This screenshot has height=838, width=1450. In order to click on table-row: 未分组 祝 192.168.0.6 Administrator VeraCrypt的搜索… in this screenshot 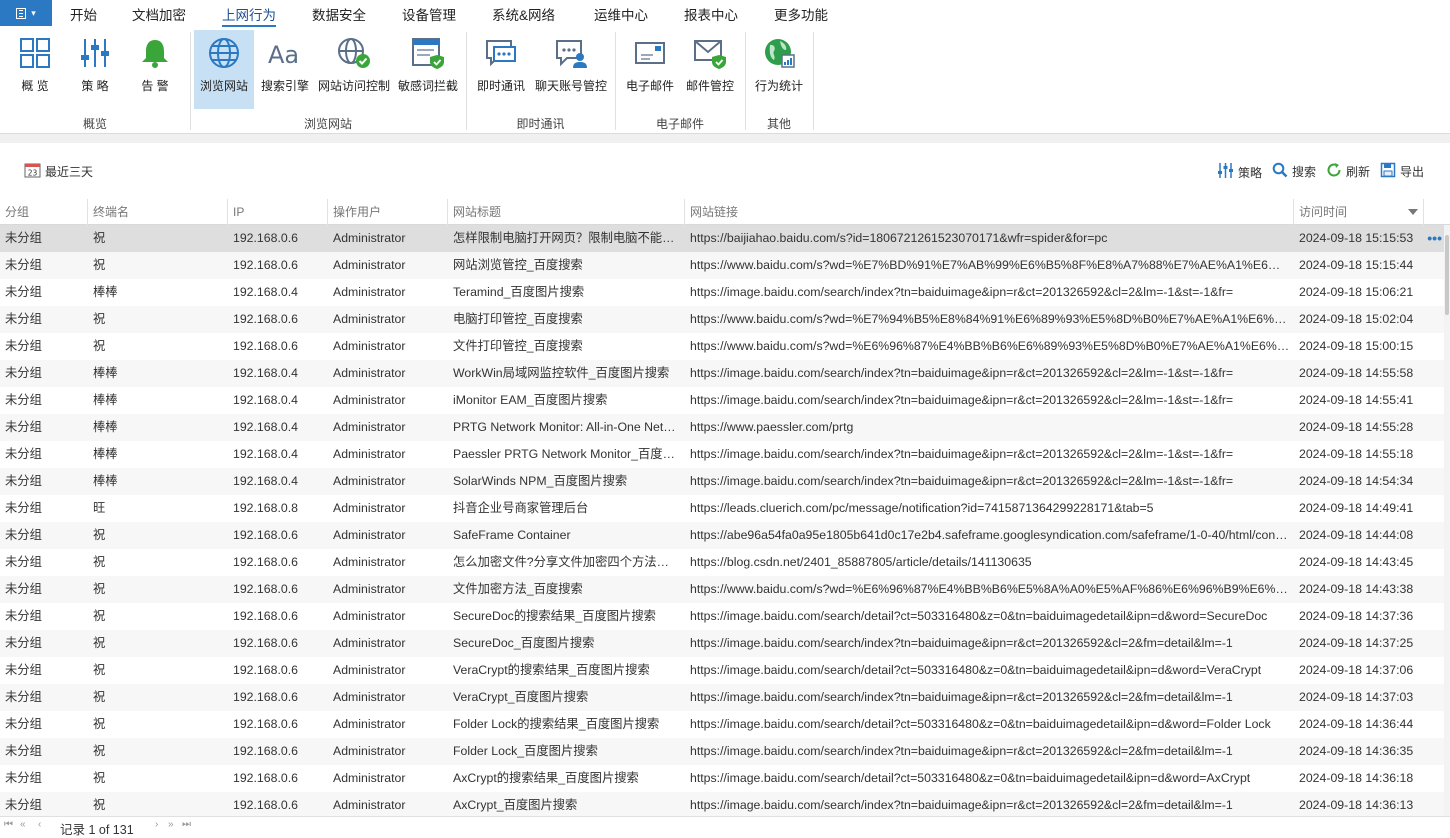, I will do `click(722, 670)`.